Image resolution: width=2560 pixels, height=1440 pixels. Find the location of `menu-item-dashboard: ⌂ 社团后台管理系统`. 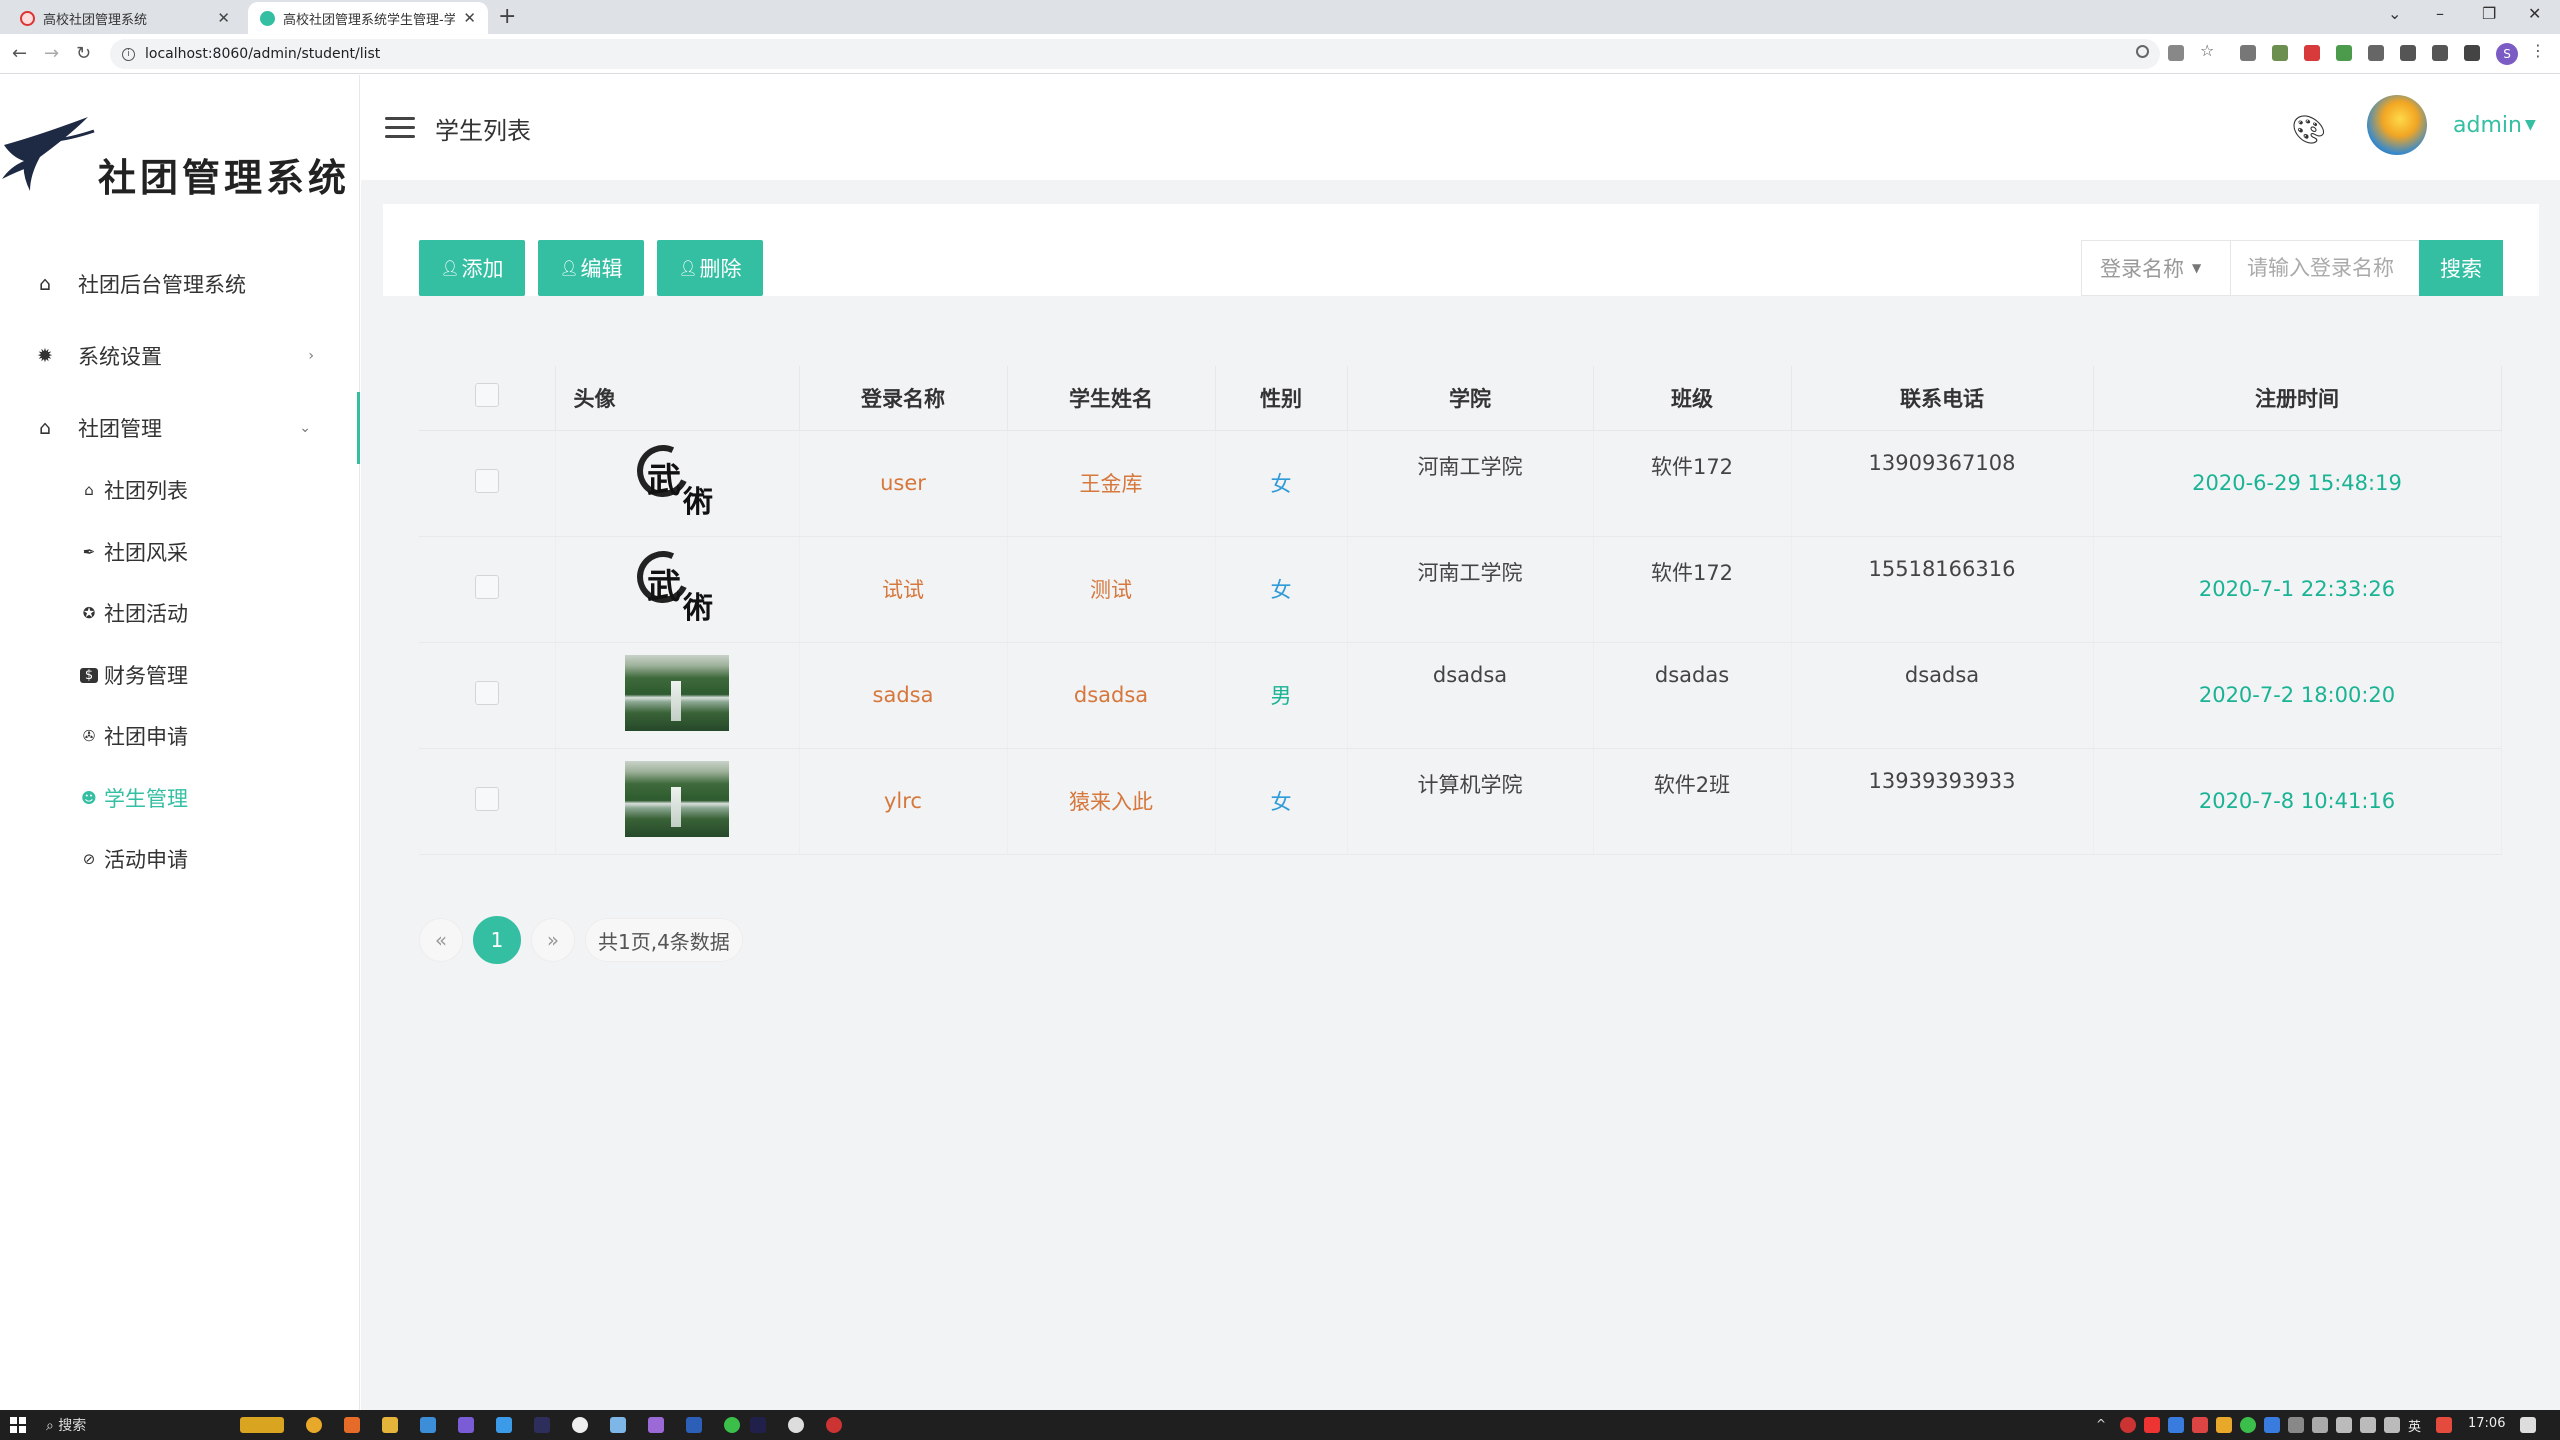

menu-item-dashboard: ⌂ 社团后台管理系统 is located at coordinates (180, 284).